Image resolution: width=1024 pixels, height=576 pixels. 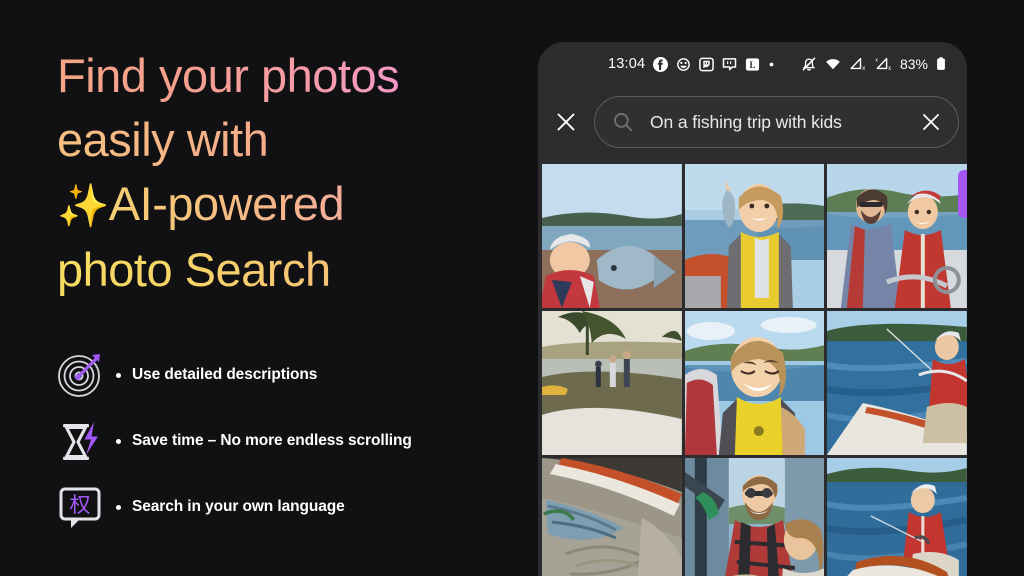 I want to click on search-bar: On a fishing trip with kids, so click(x=752, y=122).